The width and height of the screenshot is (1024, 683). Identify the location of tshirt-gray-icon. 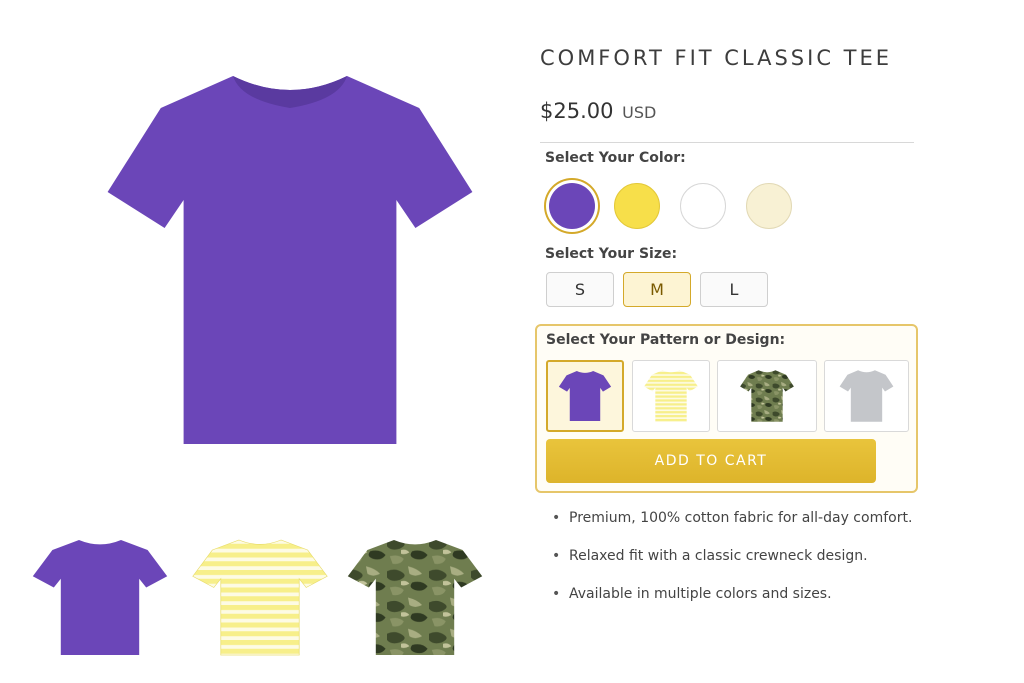
(866, 396).